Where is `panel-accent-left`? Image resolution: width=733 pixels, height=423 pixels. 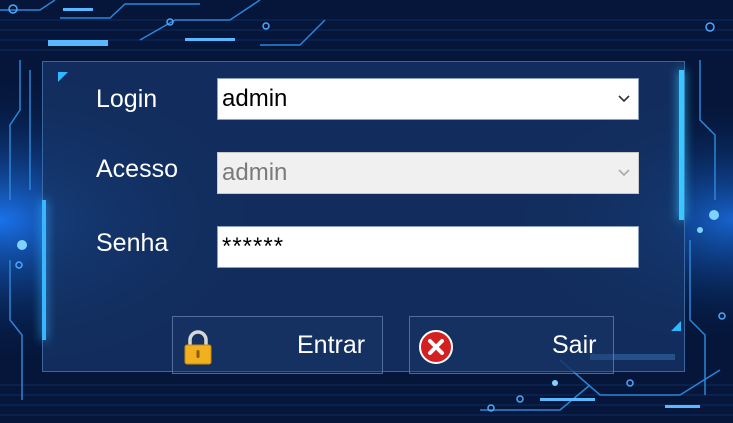 panel-accent-left is located at coordinates (44, 270).